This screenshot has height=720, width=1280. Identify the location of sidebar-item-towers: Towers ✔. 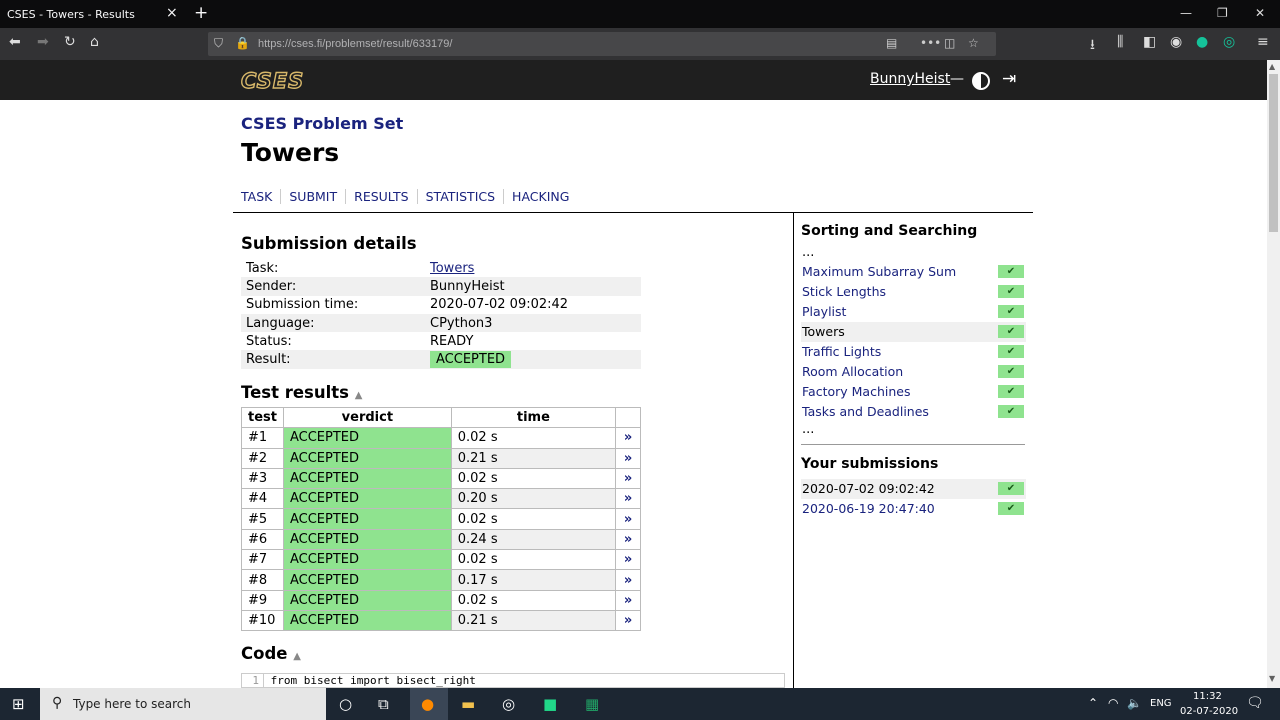
(913, 332).